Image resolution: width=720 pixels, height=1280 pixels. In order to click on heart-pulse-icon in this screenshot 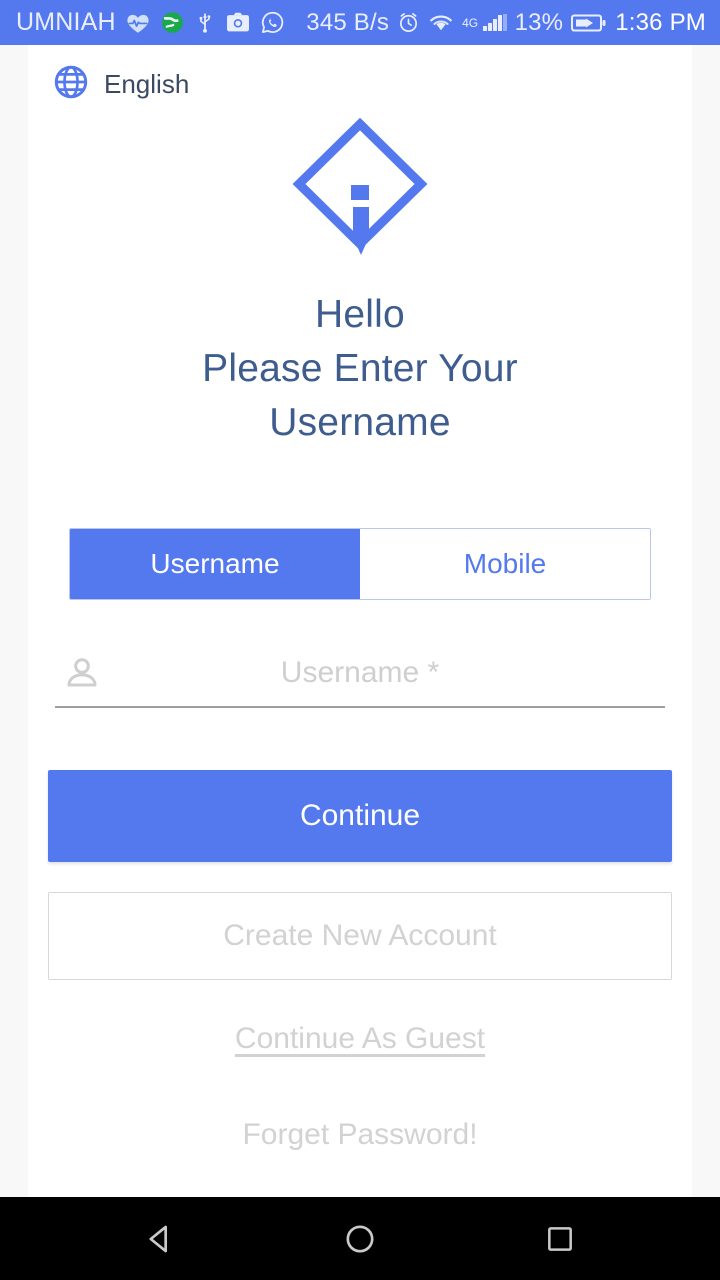, I will do `click(138, 23)`.